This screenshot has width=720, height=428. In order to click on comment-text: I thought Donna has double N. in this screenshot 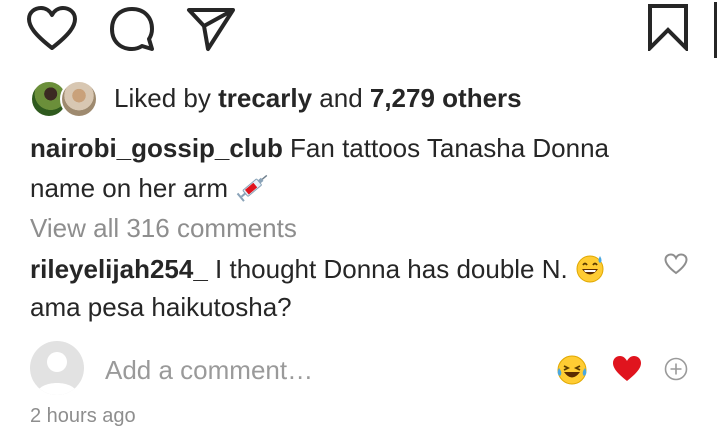, I will do `click(387, 269)`.